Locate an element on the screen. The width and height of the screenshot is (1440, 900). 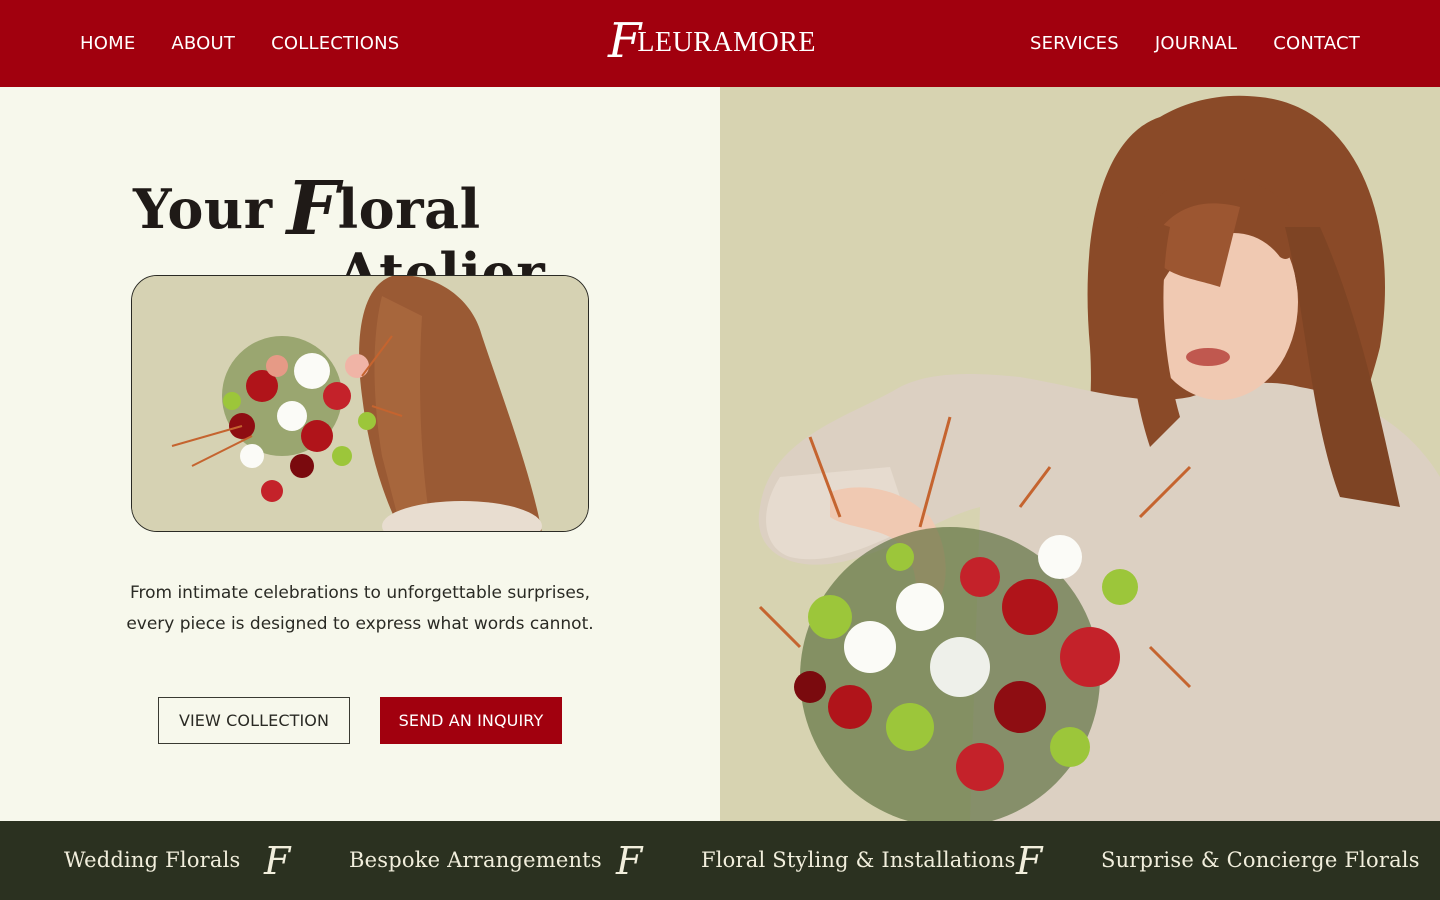
nav-about: ABOUT is located at coordinates (203, 43).